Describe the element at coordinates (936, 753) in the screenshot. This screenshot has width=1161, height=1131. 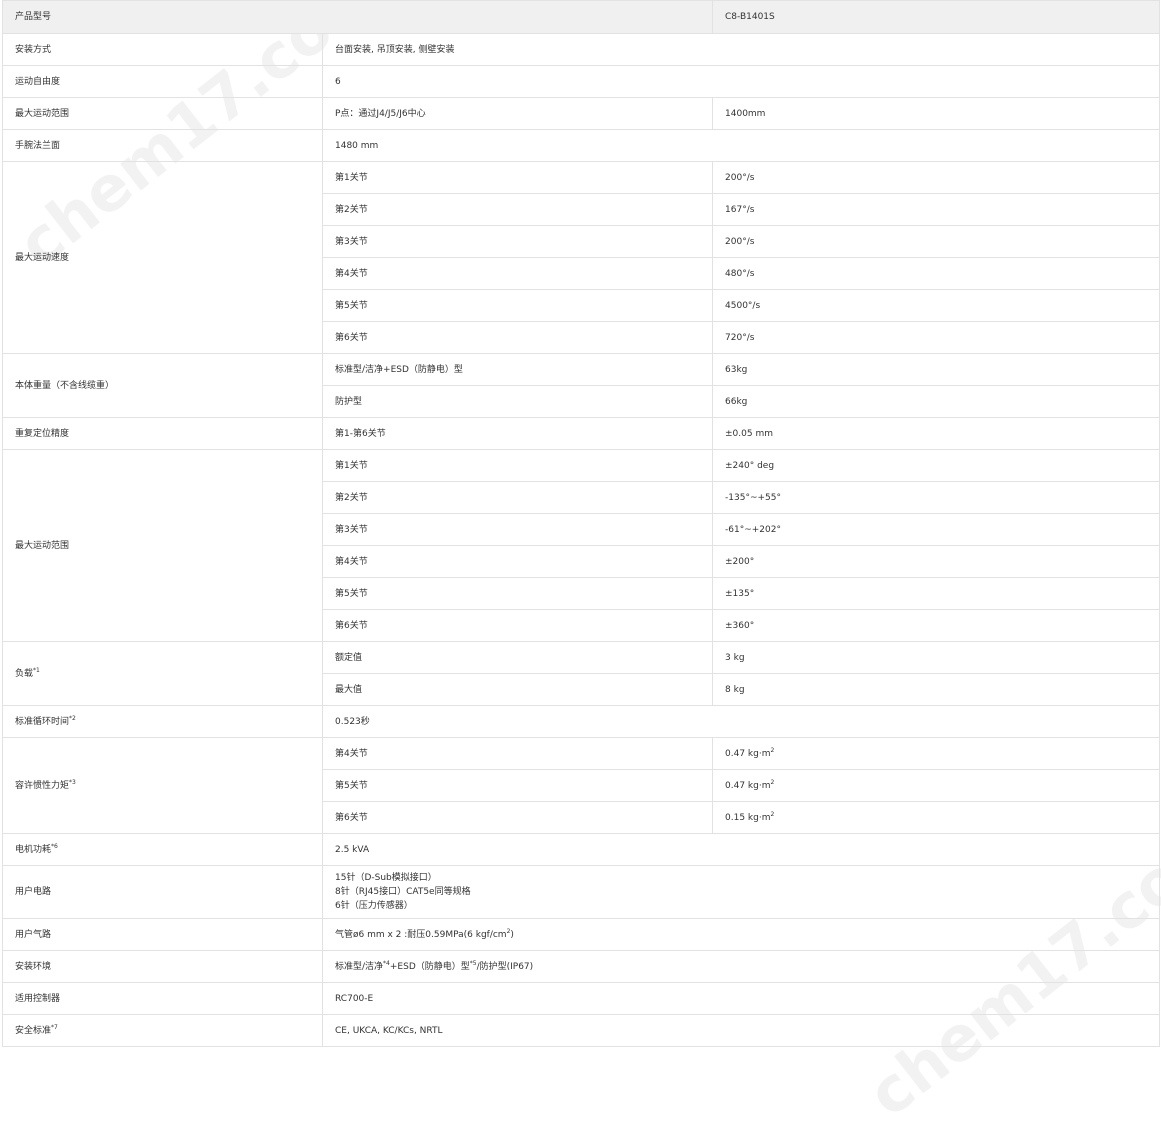
I see `row-value: 0.47 kg·m2` at that location.